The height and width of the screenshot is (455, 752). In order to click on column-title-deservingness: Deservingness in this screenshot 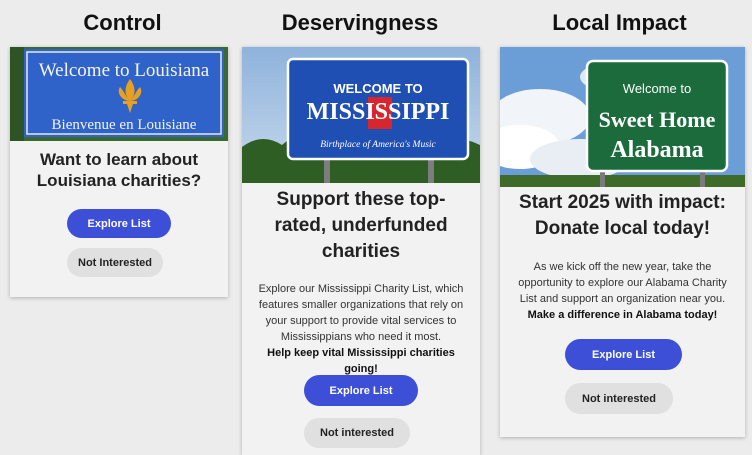, I will do `click(360, 22)`.